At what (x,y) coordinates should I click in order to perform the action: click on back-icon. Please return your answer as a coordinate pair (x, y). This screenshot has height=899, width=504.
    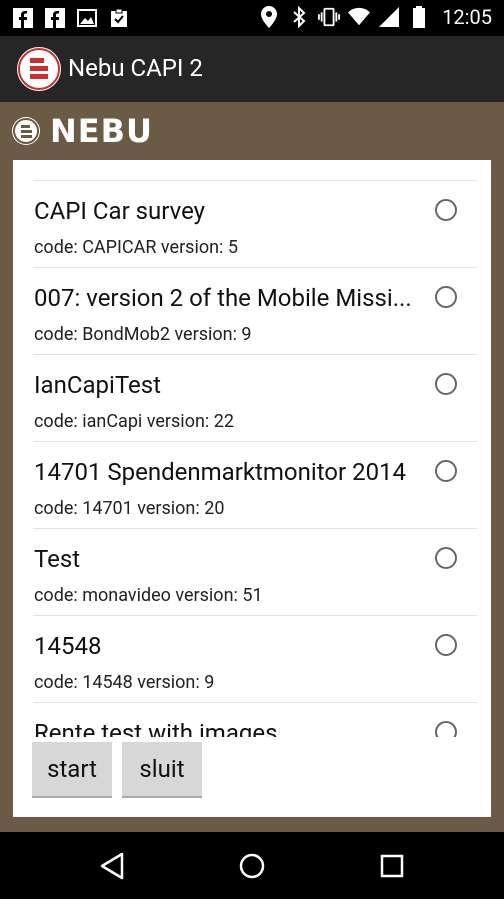
    Looking at the image, I should click on (112, 866).